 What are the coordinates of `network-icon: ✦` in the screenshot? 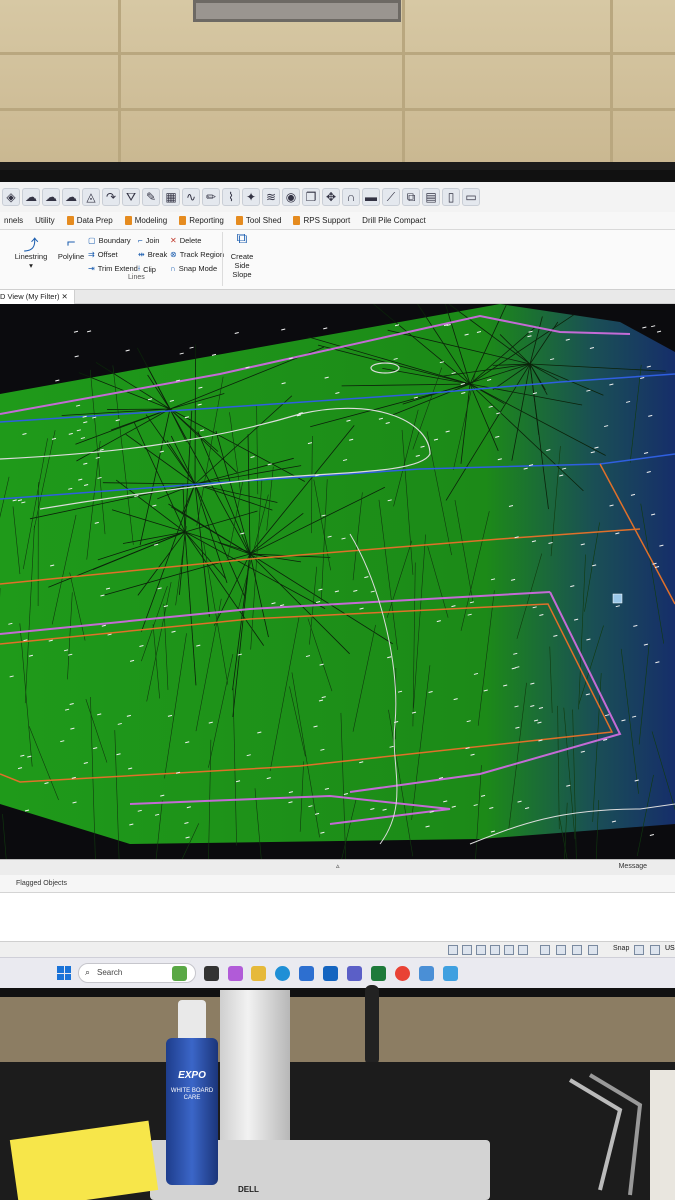 It's located at (251, 197).